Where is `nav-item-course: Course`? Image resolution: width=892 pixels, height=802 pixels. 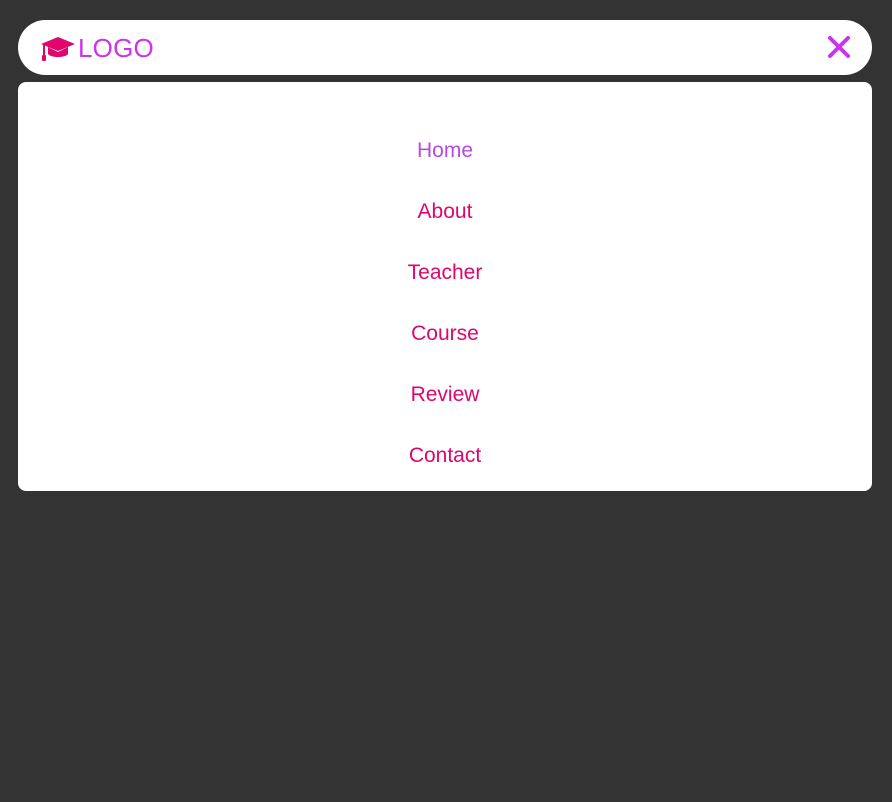
nav-item-course: Course is located at coordinates (445, 333).